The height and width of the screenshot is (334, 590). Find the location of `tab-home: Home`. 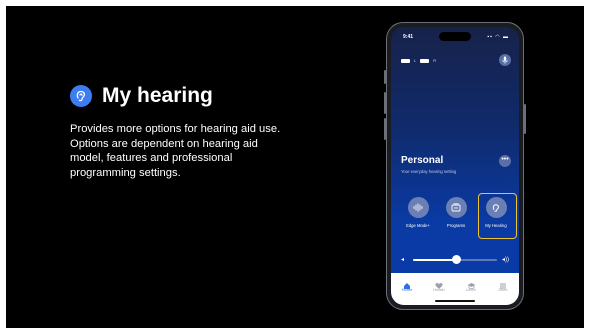

tab-home: Home is located at coordinates (407, 291).